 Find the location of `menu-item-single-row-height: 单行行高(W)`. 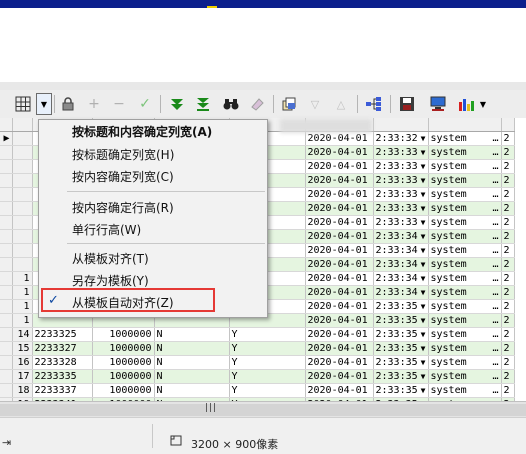

menu-item-single-row-height: 单行行高(W) is located at coordinates (106, 230).